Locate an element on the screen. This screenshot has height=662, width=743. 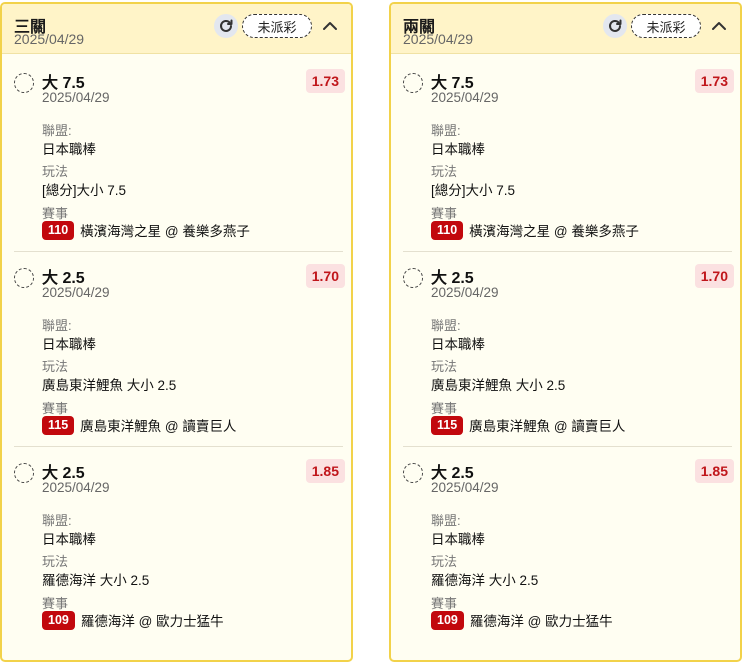
panel-header: 兩關 2025/04/29 未派彩 is located at coordinates (565, 29).